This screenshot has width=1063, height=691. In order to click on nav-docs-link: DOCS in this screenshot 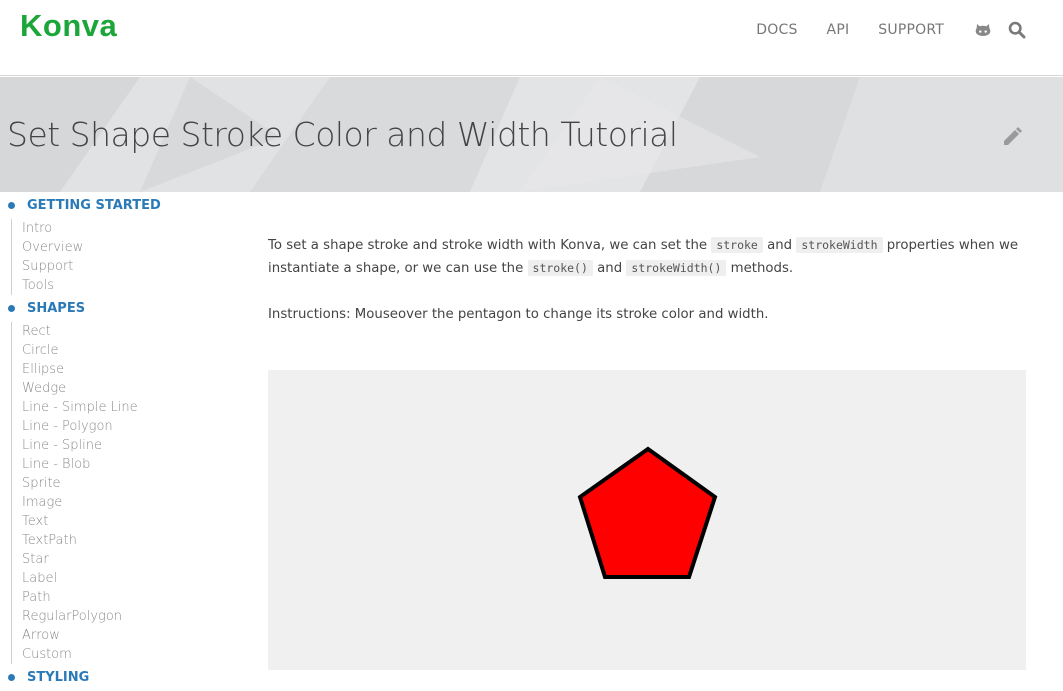, I will do `click(776, 30)`.